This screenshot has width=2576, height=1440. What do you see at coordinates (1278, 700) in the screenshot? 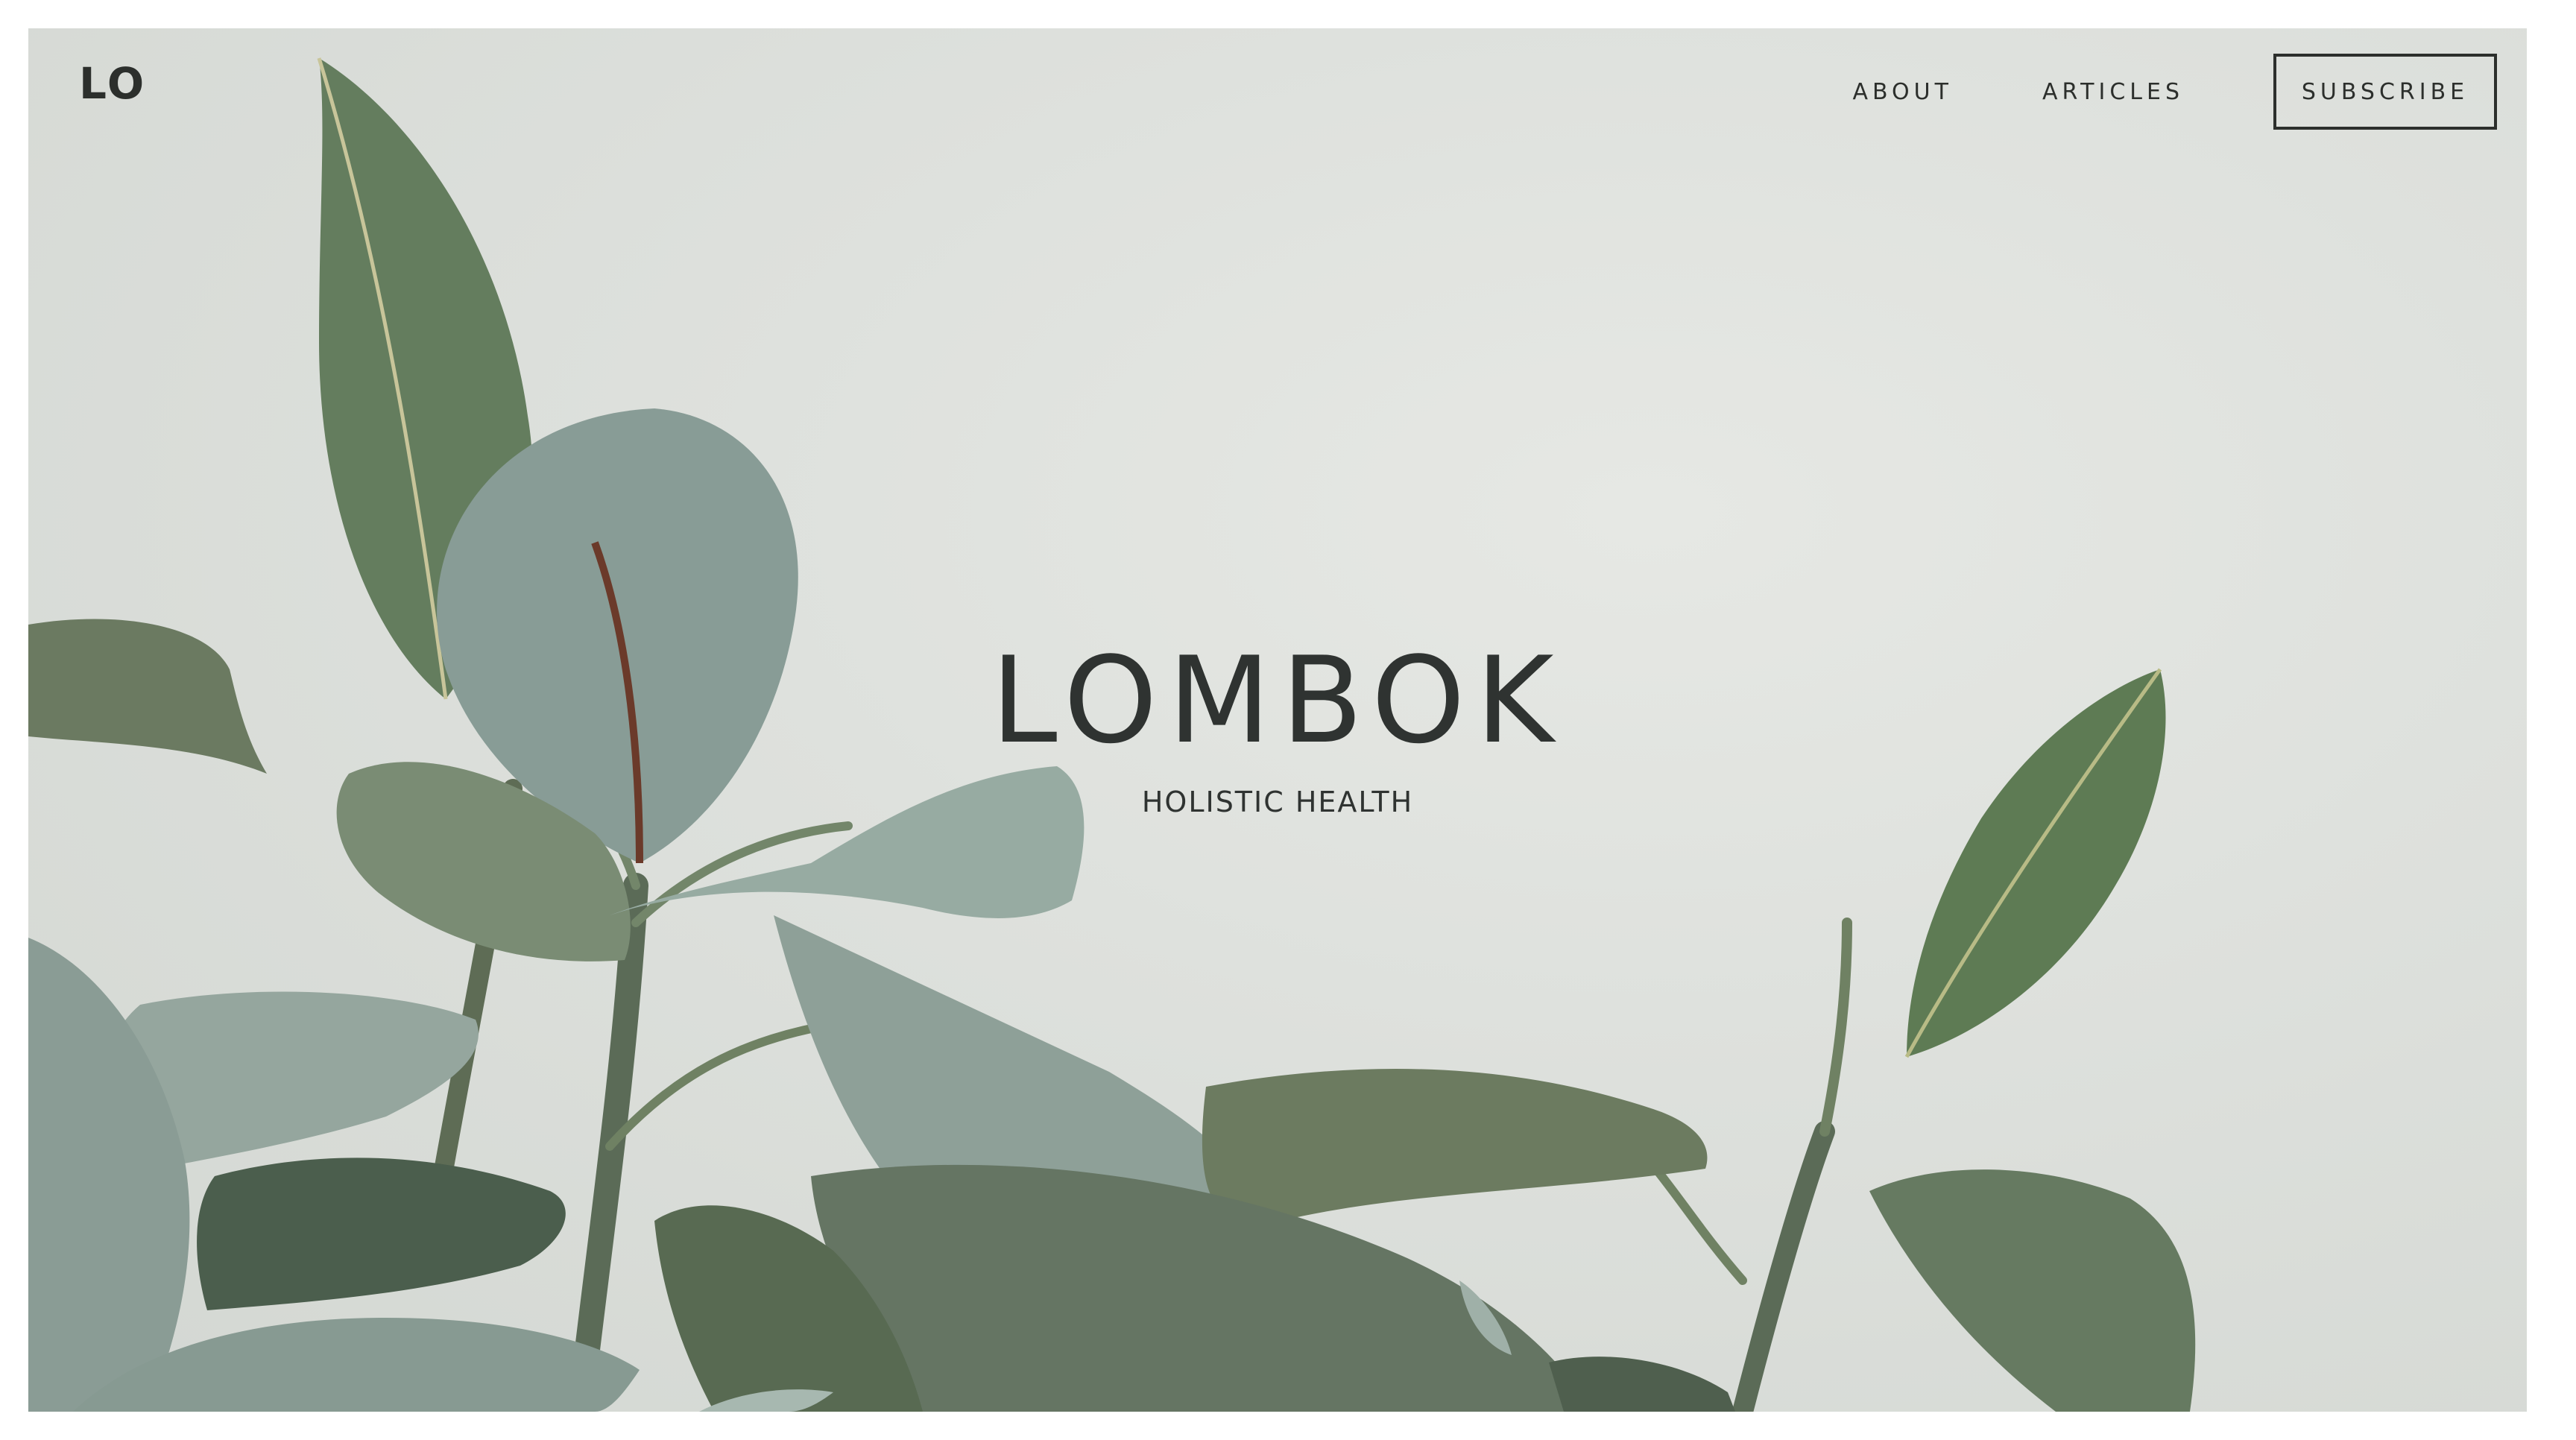
I see `site-title: LOMBOK` at bounding box center [1278, 700].